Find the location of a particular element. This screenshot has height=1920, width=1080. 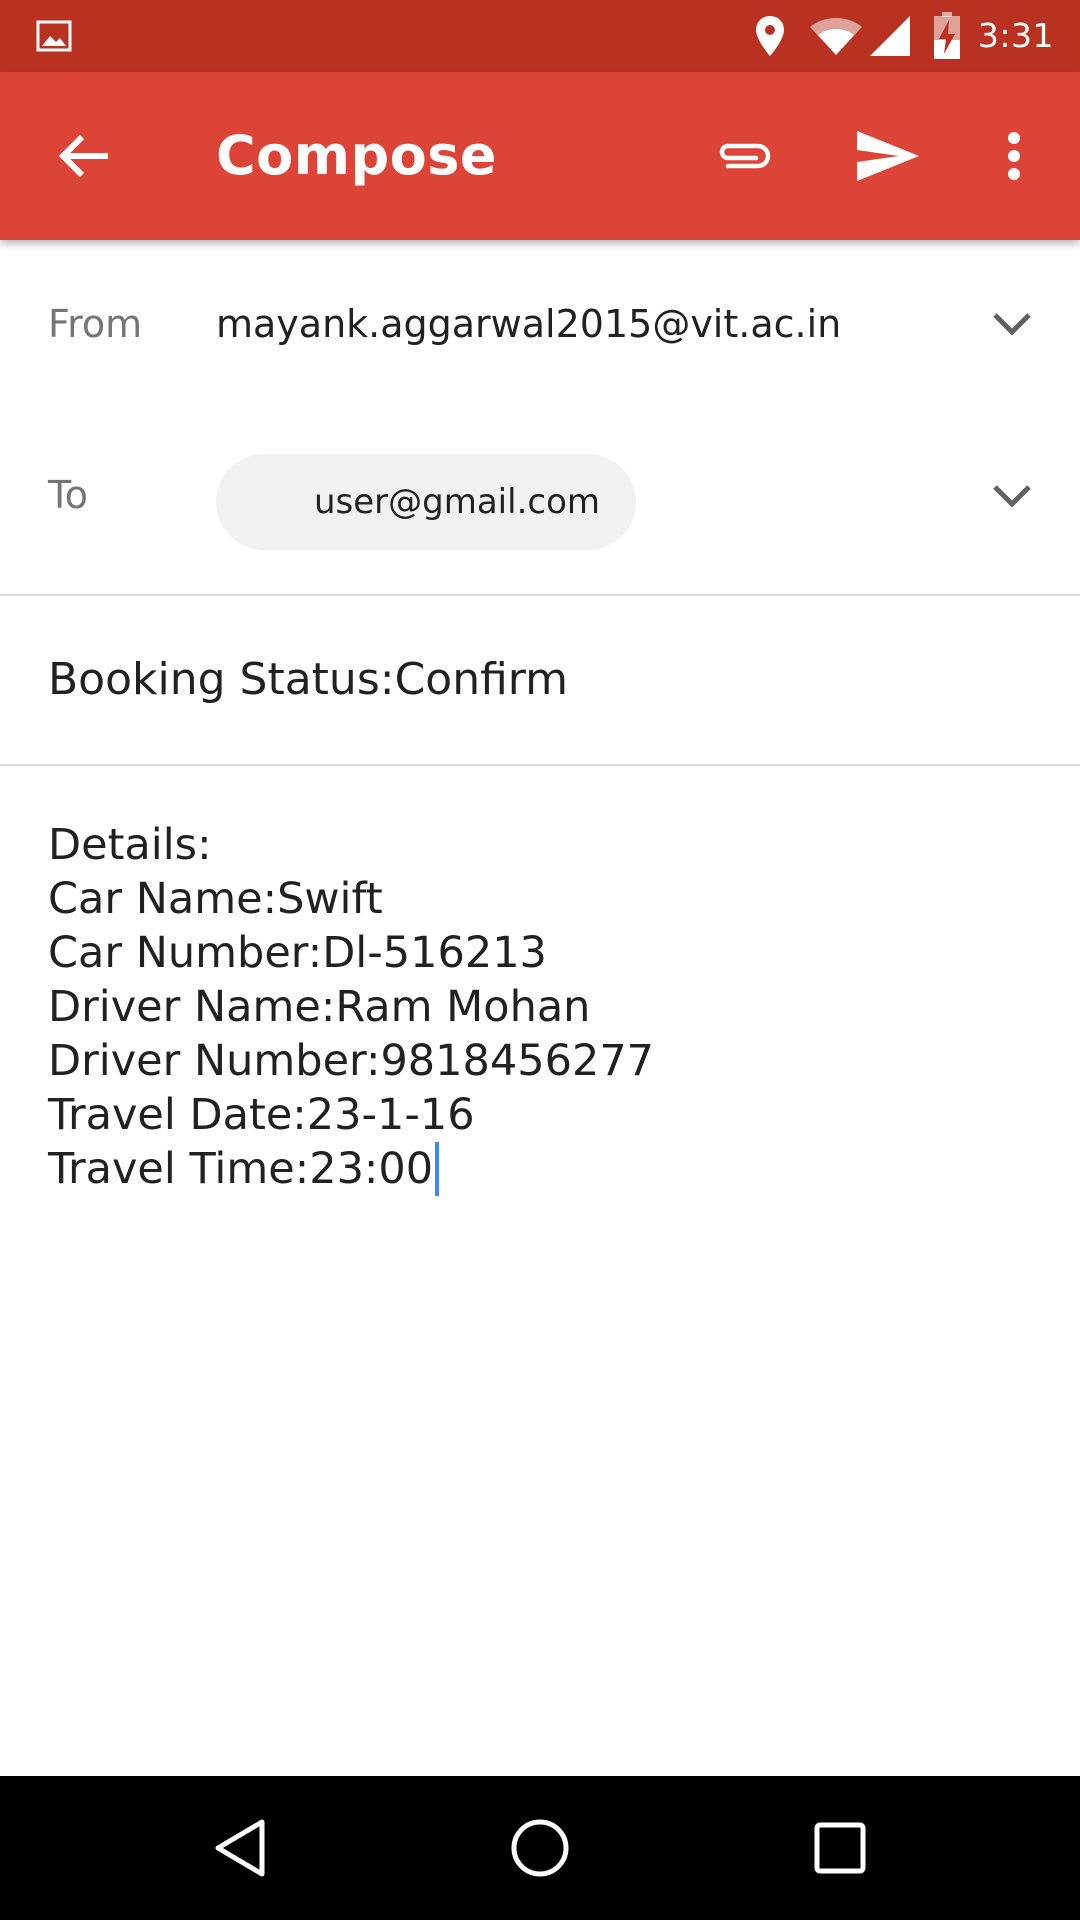

back-nav-icon is located at coordinates (240, 1848).